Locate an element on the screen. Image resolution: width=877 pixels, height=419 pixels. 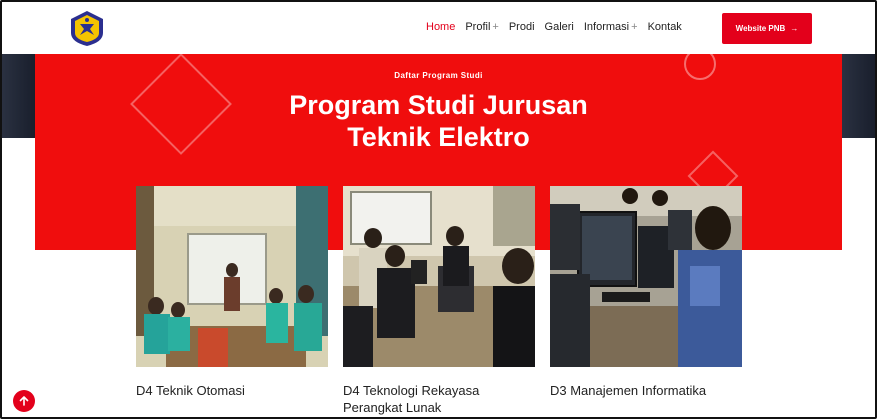
classroom-photo is located at coordinates (232, 276).